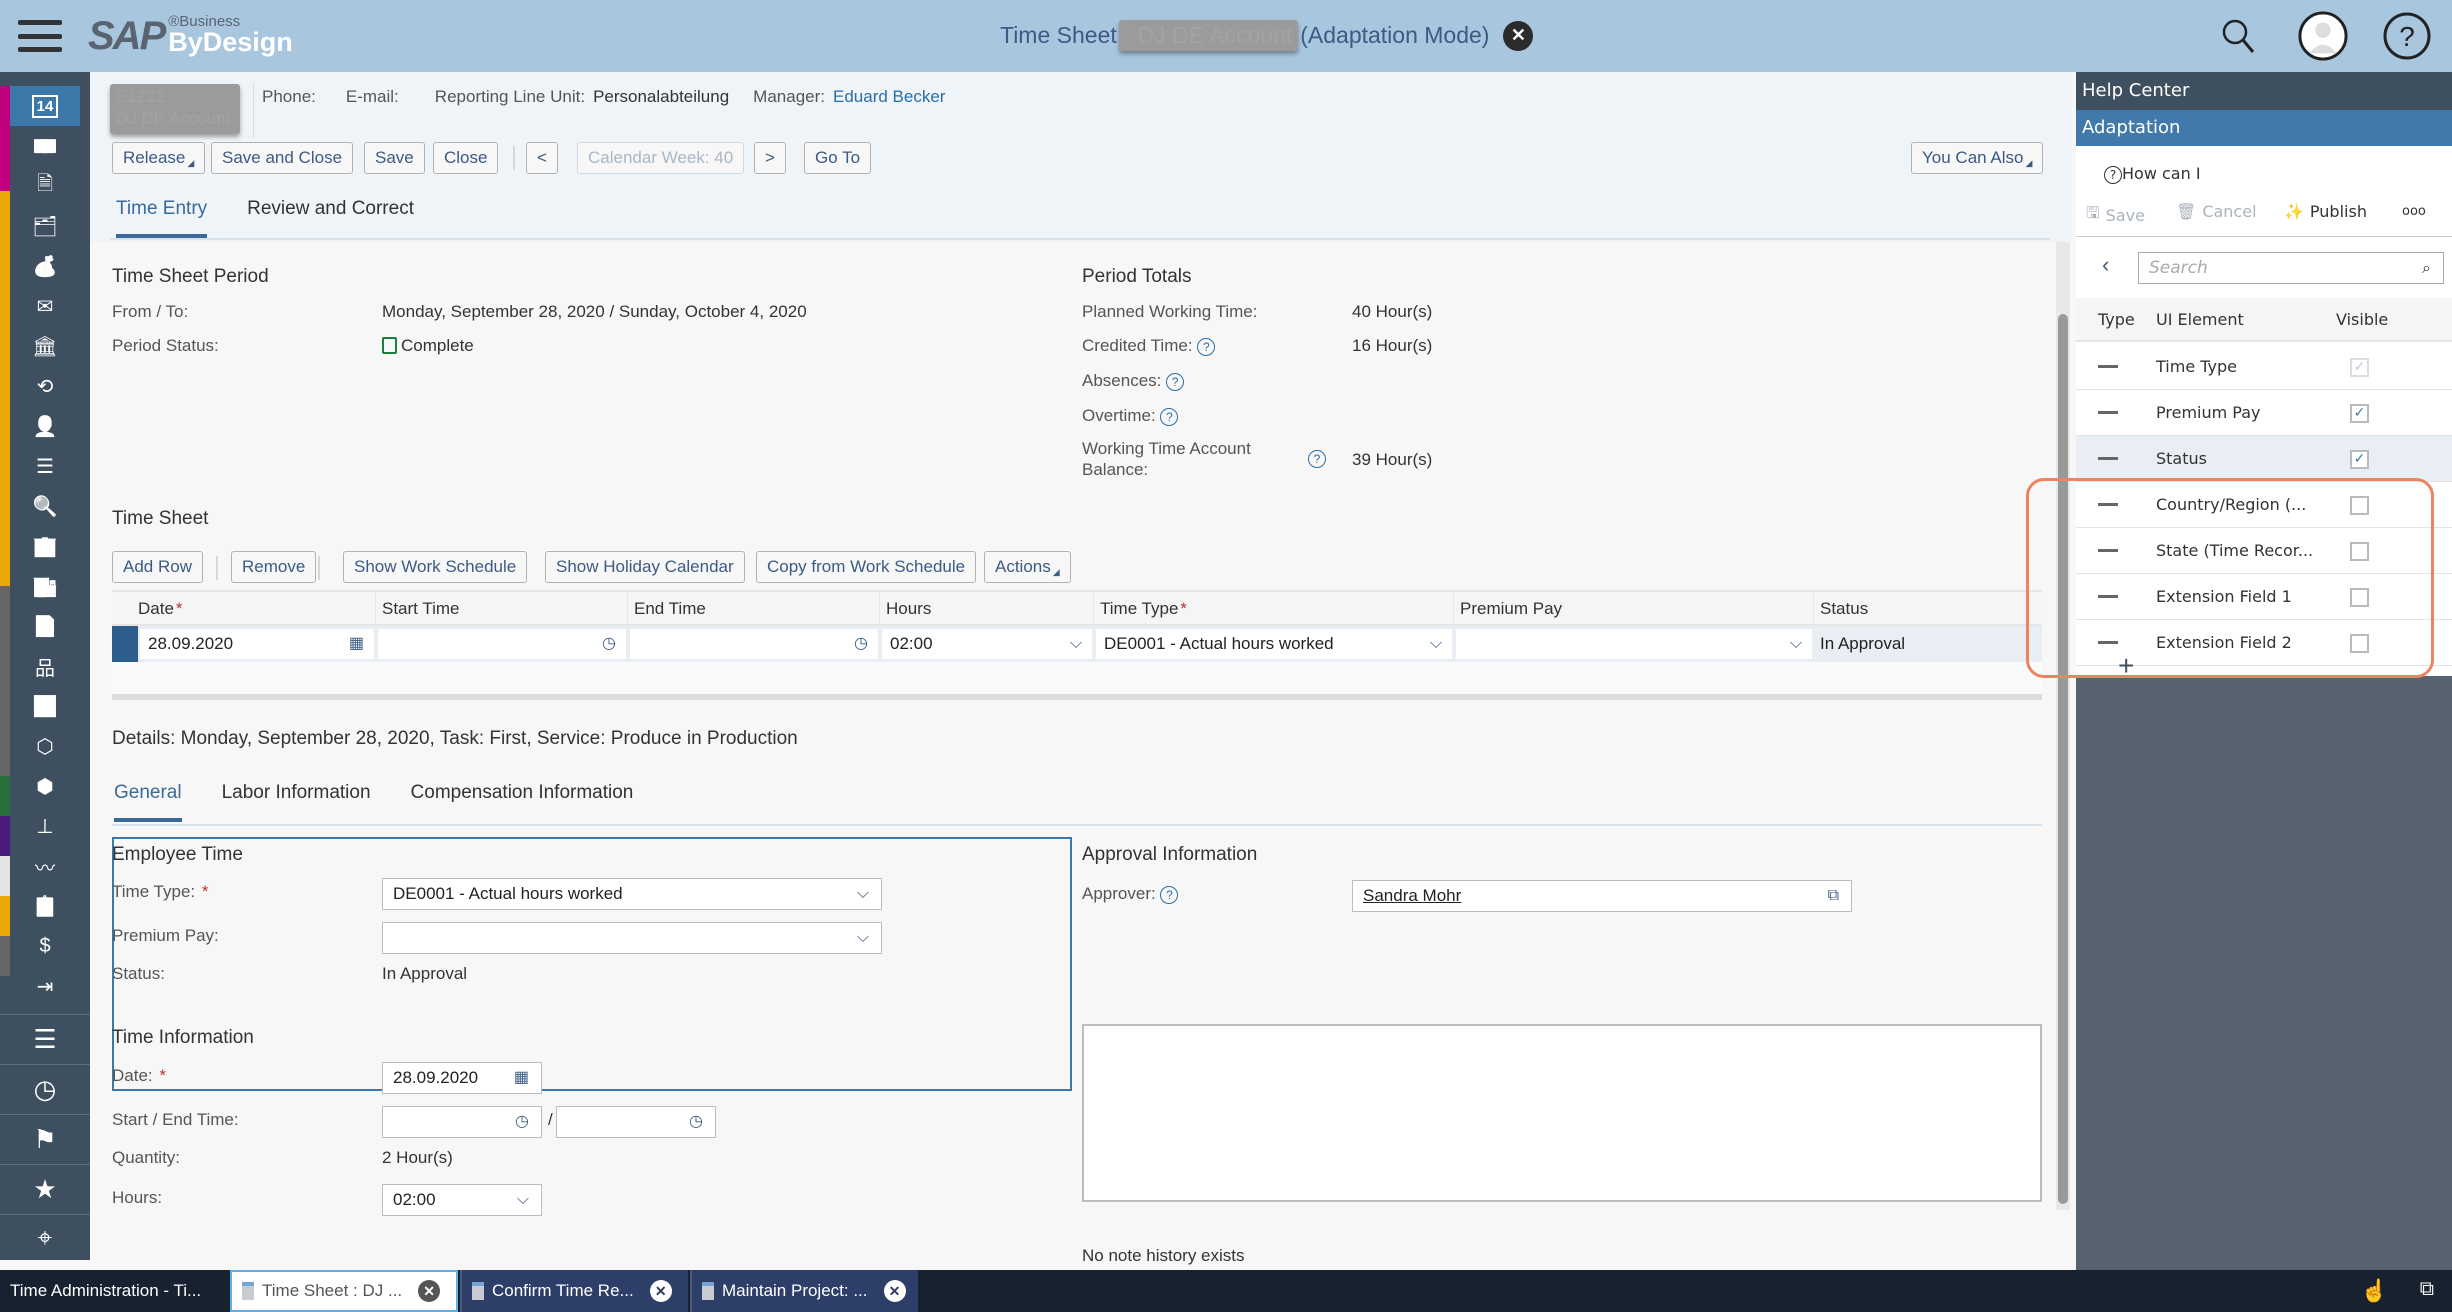 The height and width of the screenshot is (1312, 2452). Describe the element at coordinates (462, 1200) in the screenshot. I see `hours-select: 02:00 ⌵` at that location.